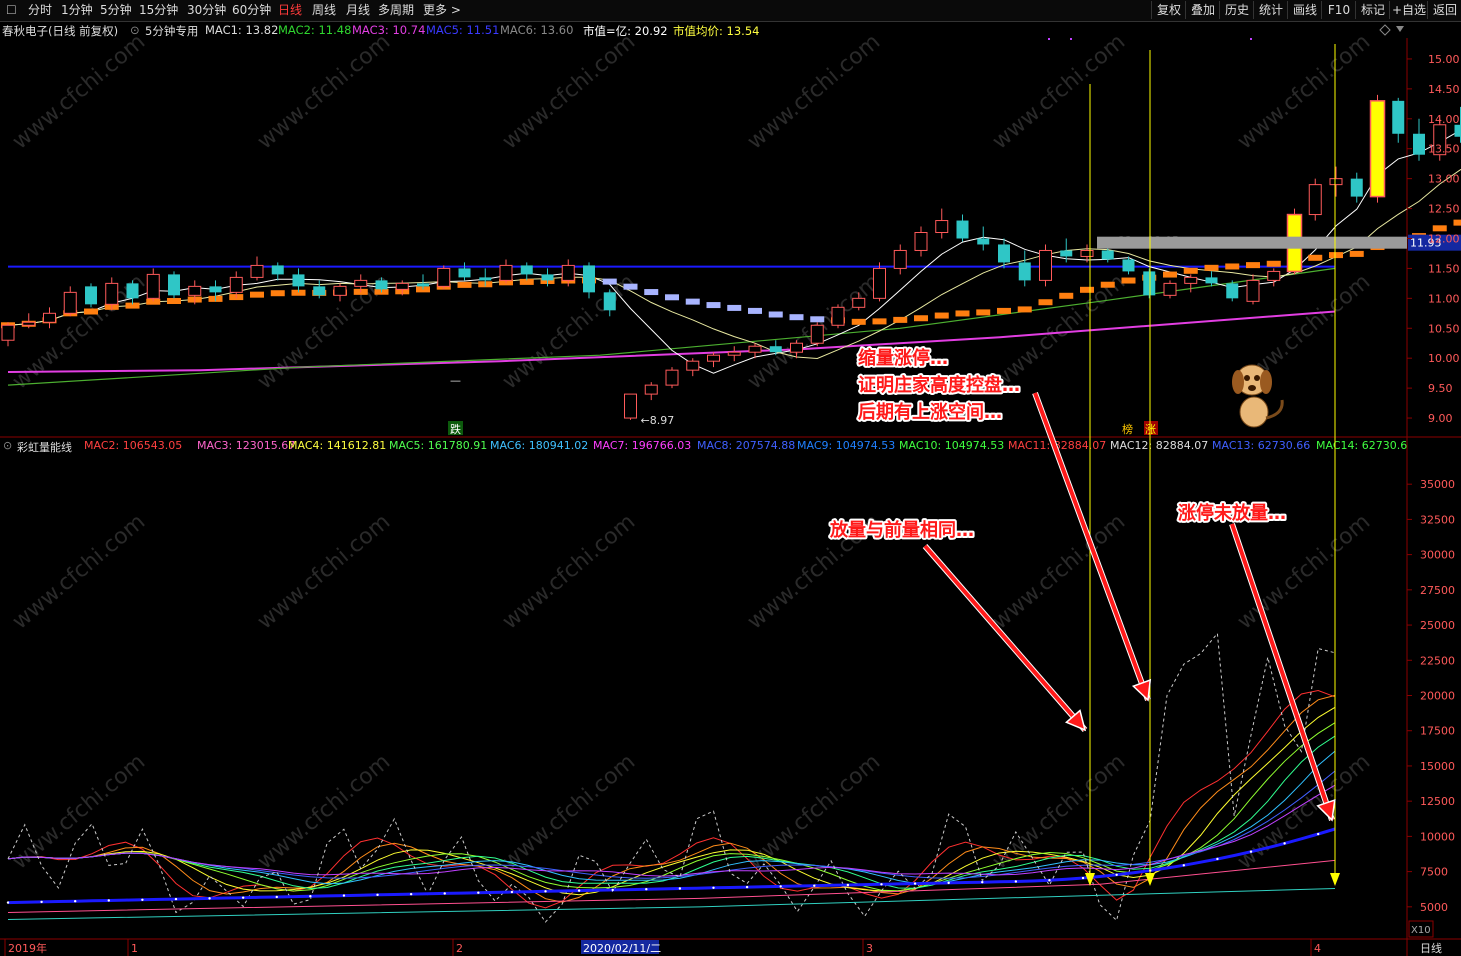  Describe the element at coordinates (1236, 10) in the screenshot. I see `toolbar-button-2: 历史` at that location.